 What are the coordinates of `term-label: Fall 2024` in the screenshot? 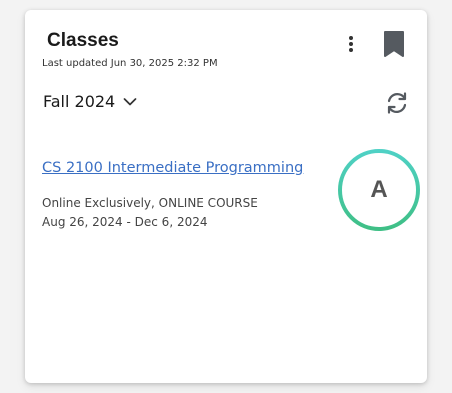 It's located at (79, 101).